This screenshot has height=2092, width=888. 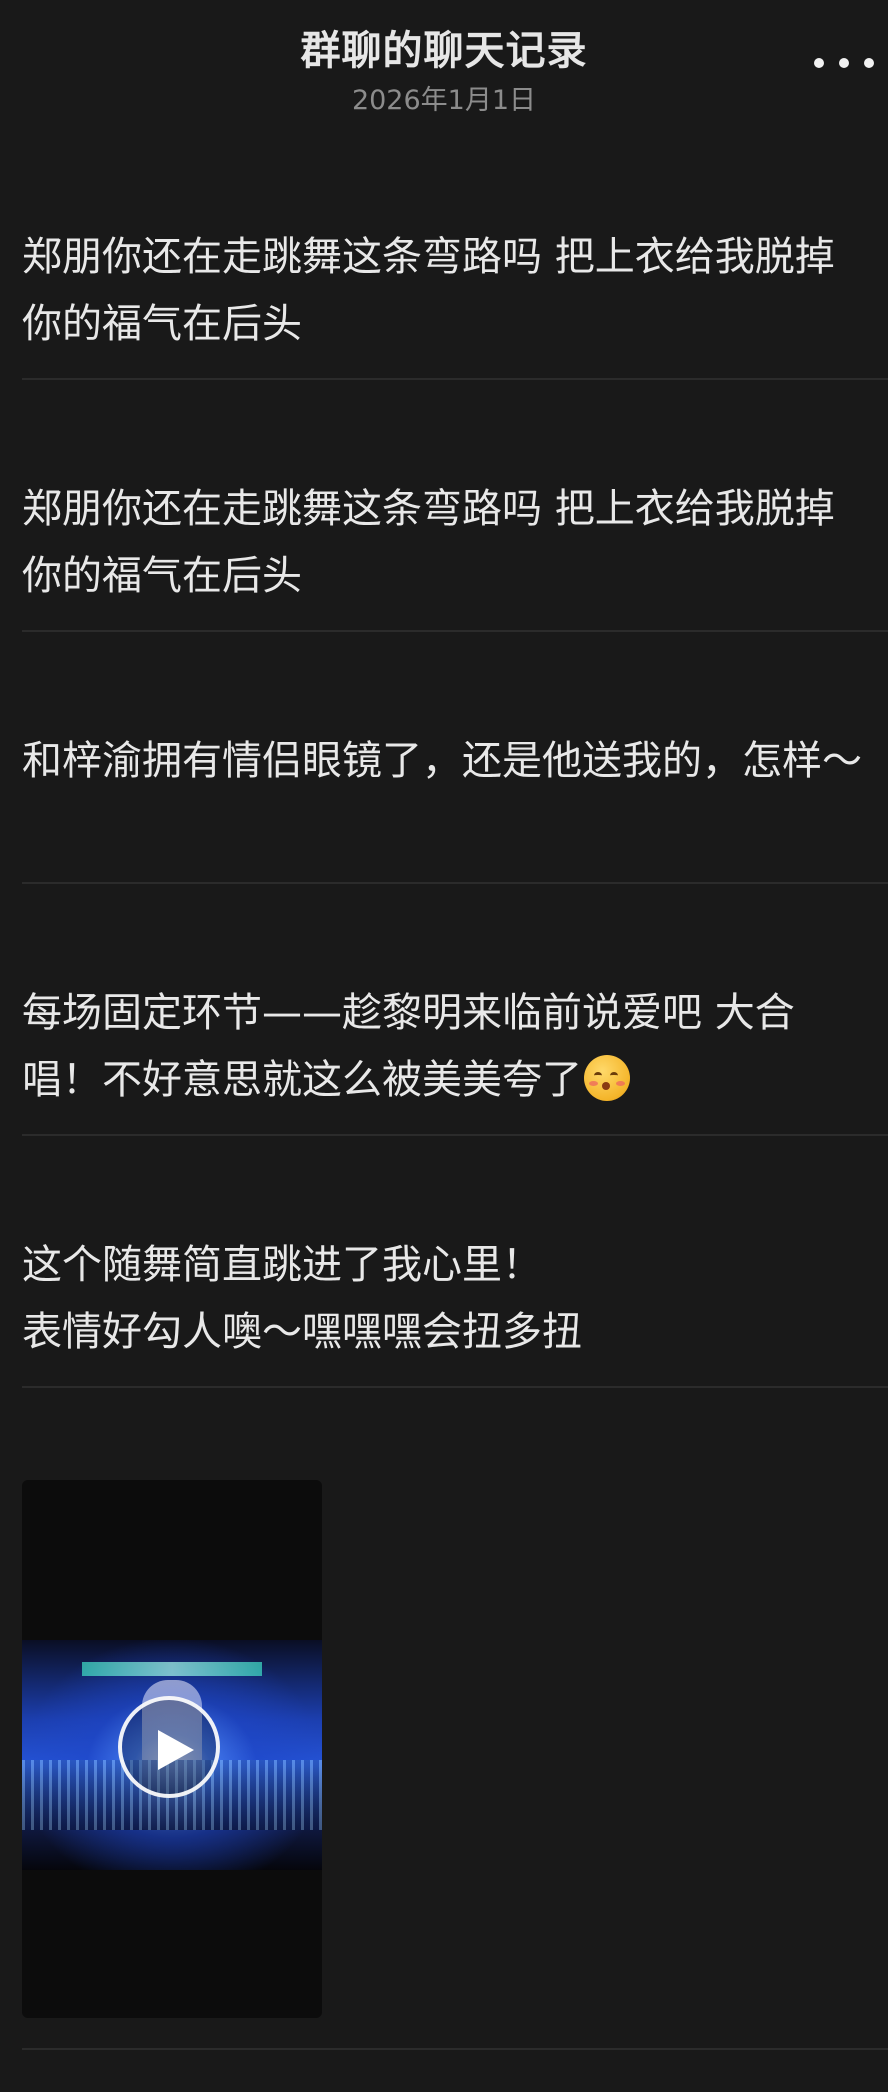 What do you see at coordinates (444, 100) in the screenshot?
I see `record-date: 2026年1月1日` at bounding box center [444, 100].